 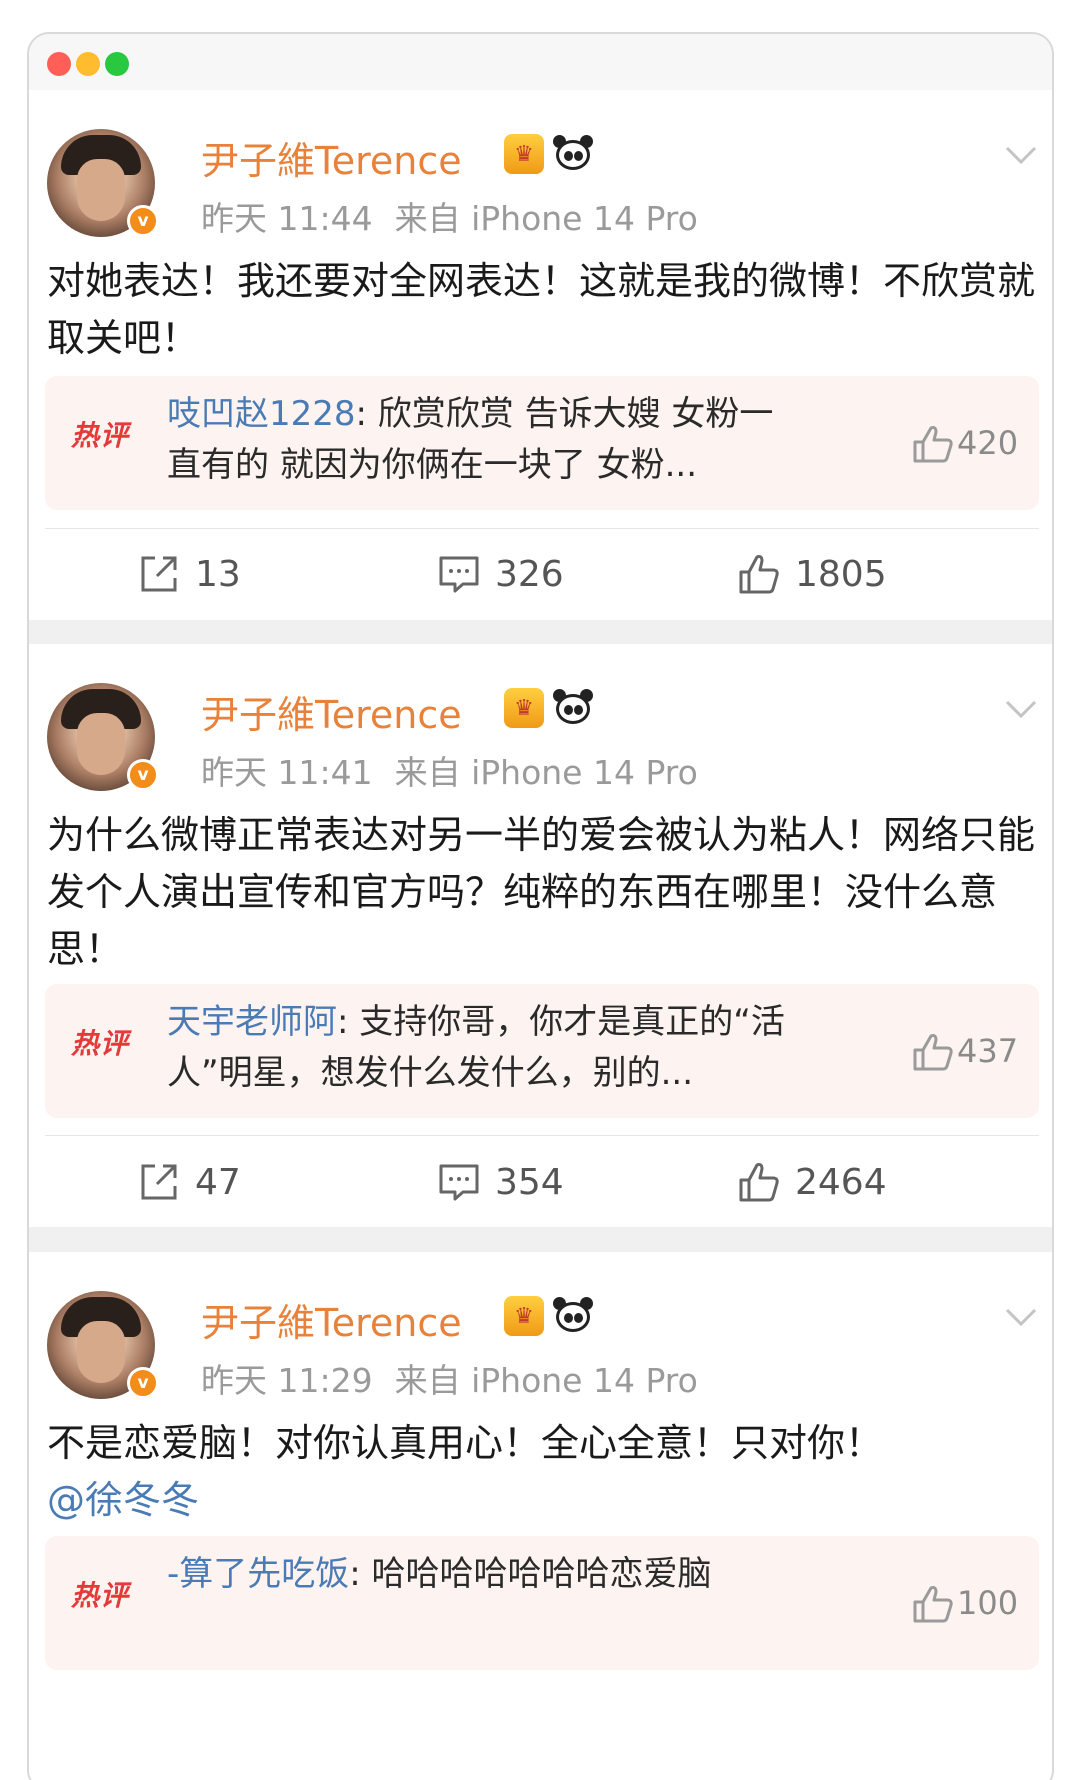 What do you see at coordinates (465, 1443) in the screenshot?
I see `post-body: 不是恋爱脑！对你认真用心！全心全意！只对你！` at bounding box center [465, 1443].